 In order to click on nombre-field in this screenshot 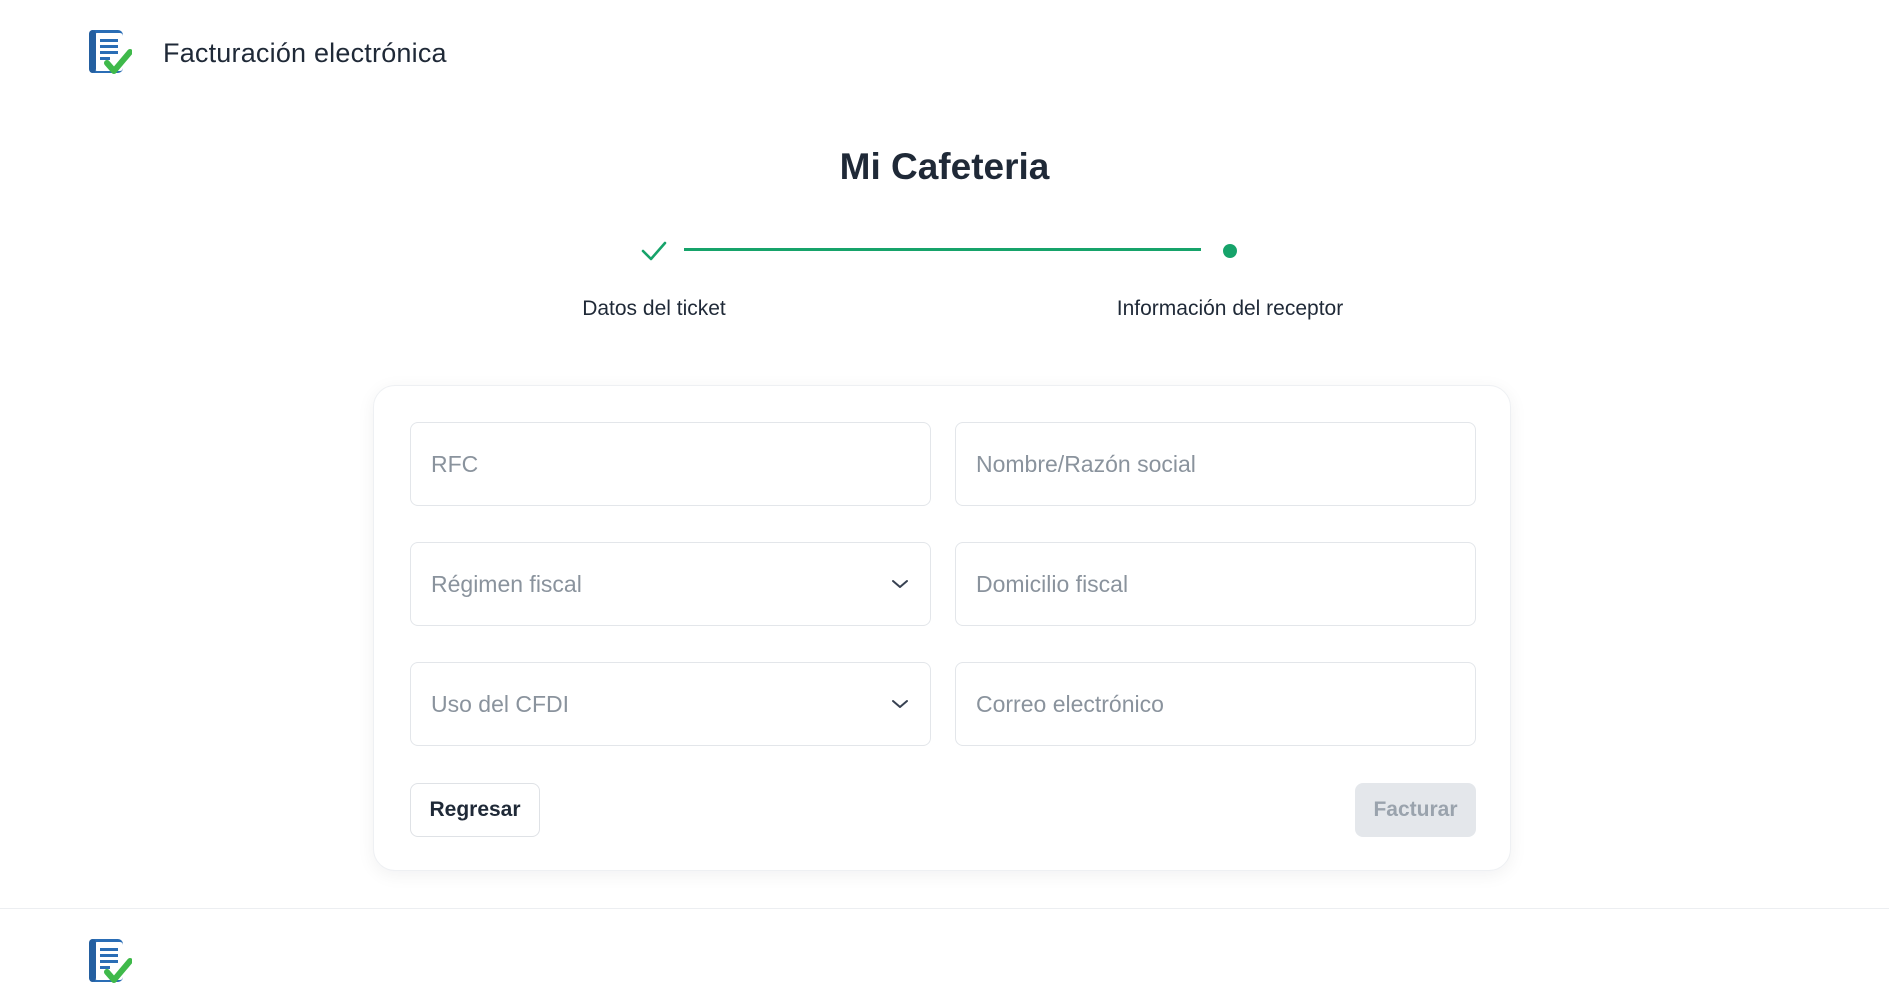, I will do `click(1215, 464)`.